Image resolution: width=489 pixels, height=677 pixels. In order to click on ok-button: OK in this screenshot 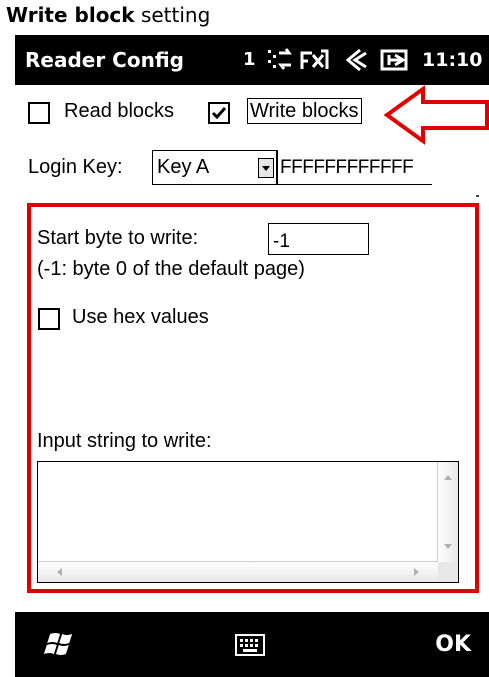, I will do `click(453, 644)`.